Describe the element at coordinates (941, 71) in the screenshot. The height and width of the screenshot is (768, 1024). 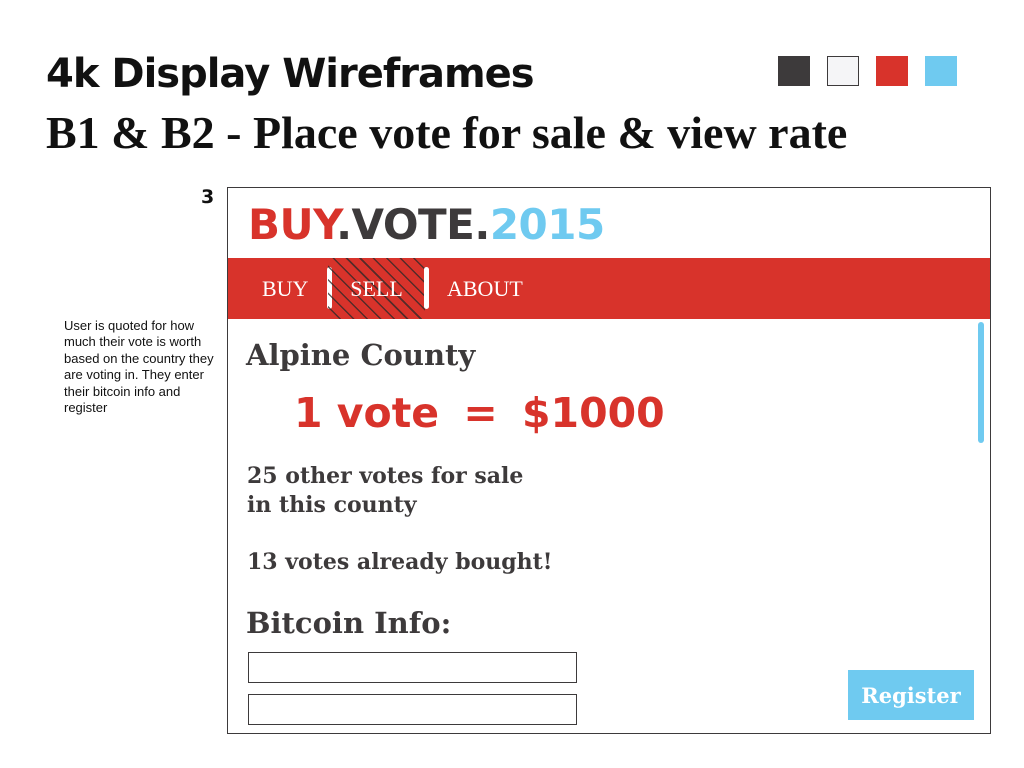
I see `color-swatch-blue` at that location.